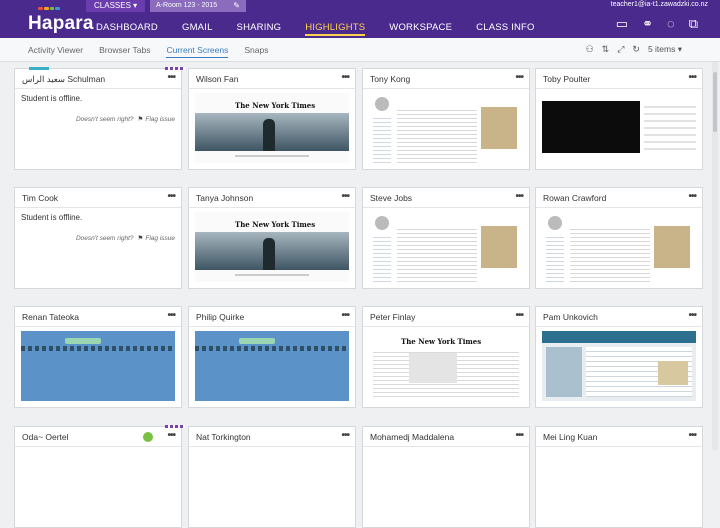 The width and height of the screenshot is (720, 528). I want to click on screen-icon: ▭, so click(622, 24).